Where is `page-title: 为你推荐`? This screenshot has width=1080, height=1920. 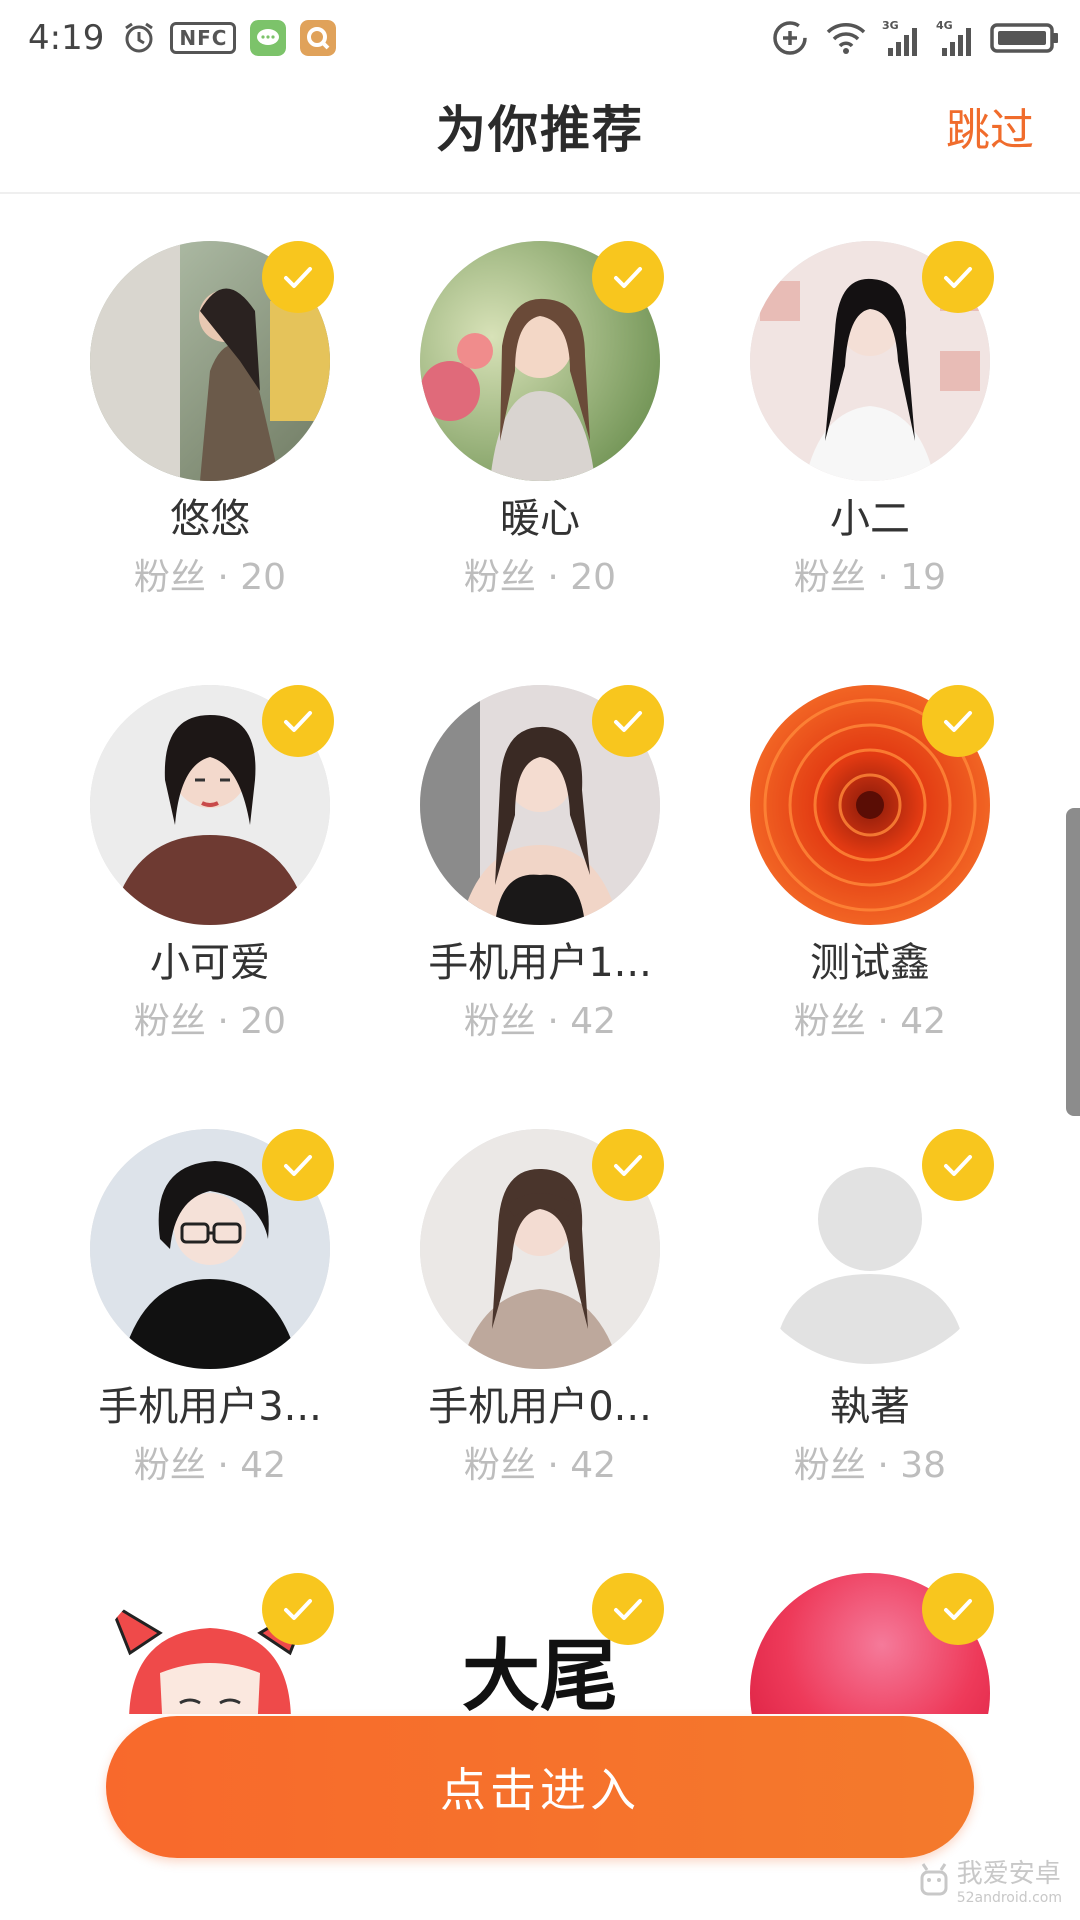 page-title: 为你推荐 is located at coordinates (540, 130).